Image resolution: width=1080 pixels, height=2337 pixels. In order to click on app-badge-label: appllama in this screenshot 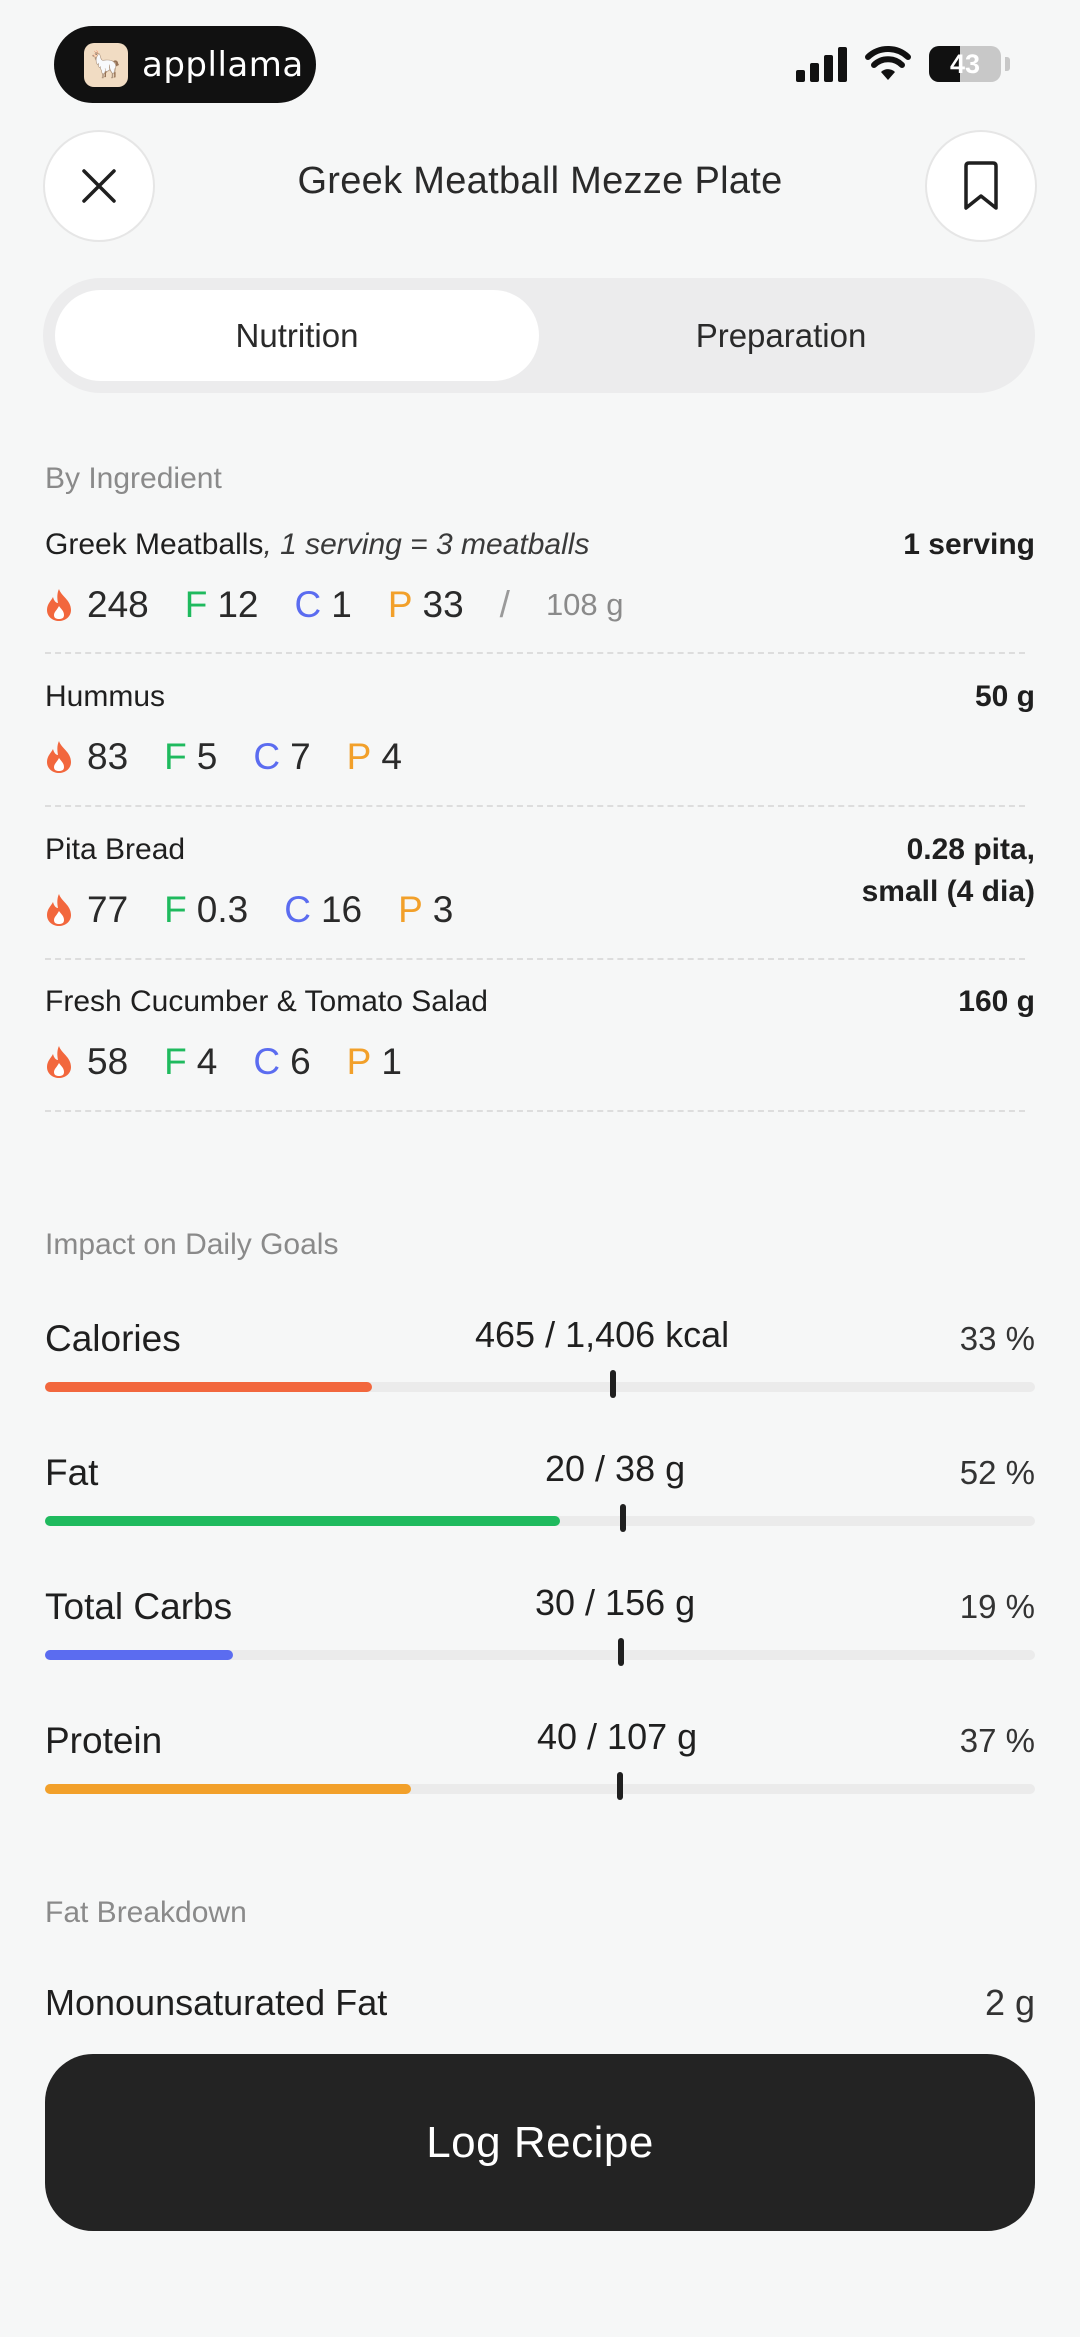, I will do `click(223, 64)`.